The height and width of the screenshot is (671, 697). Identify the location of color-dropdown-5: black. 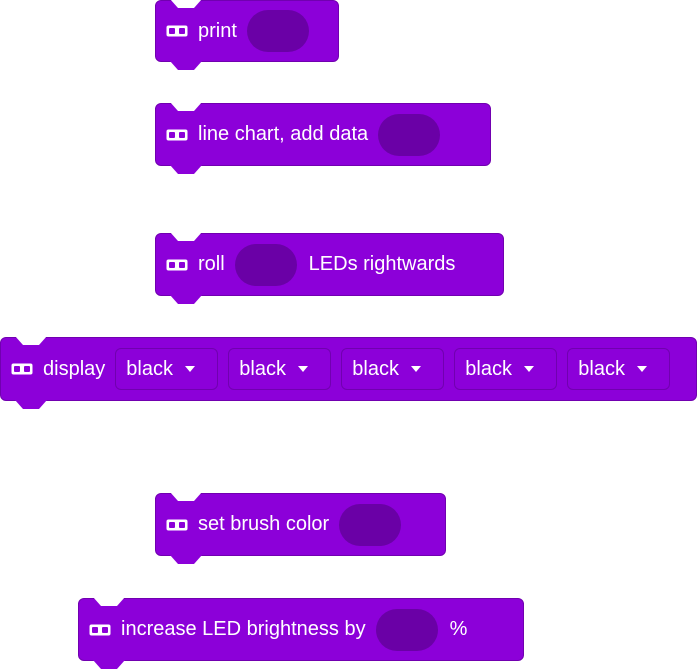
(619, 369).